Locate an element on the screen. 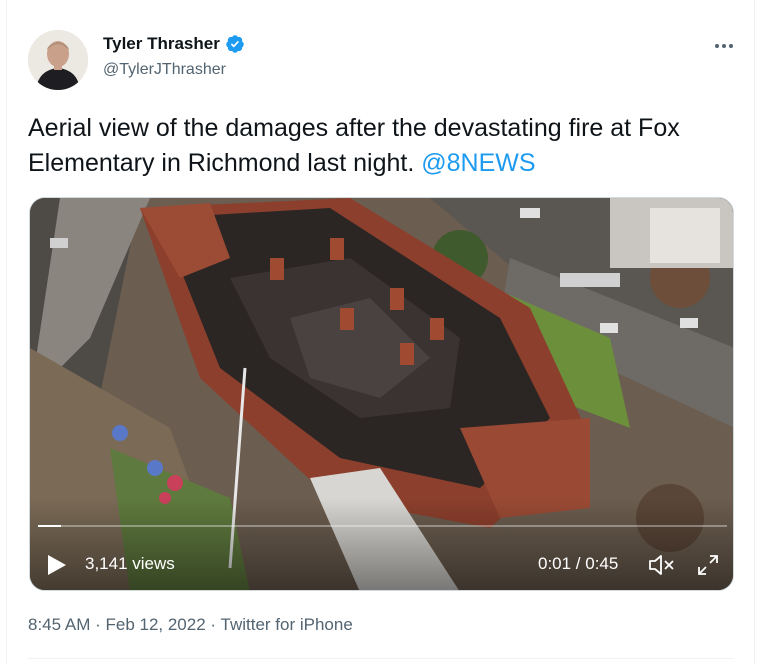 Image resolution: width=766 pixels, height=664 pixels. author-row: Tyler Thrasher is located at coordinates (174, 44).